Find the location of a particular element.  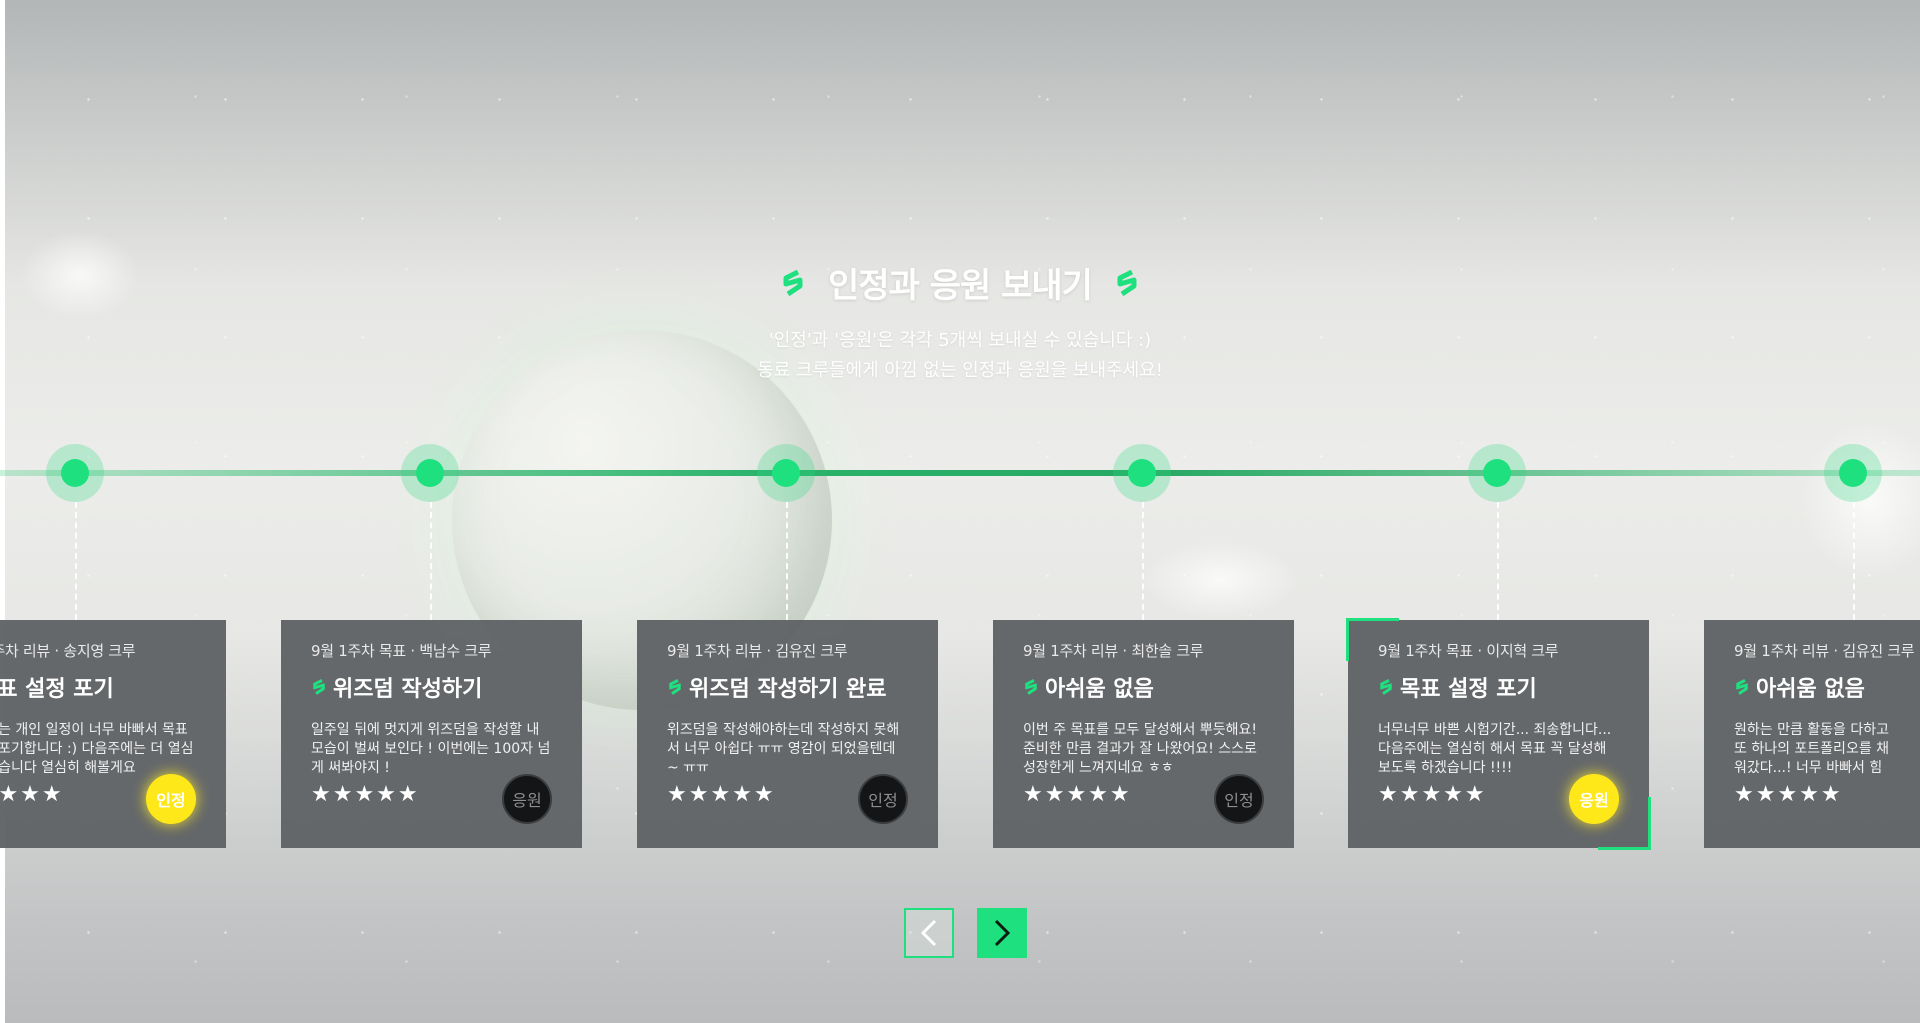

section-title-row: 인정과 응원 보내기 is located at coordinates (960, 282).